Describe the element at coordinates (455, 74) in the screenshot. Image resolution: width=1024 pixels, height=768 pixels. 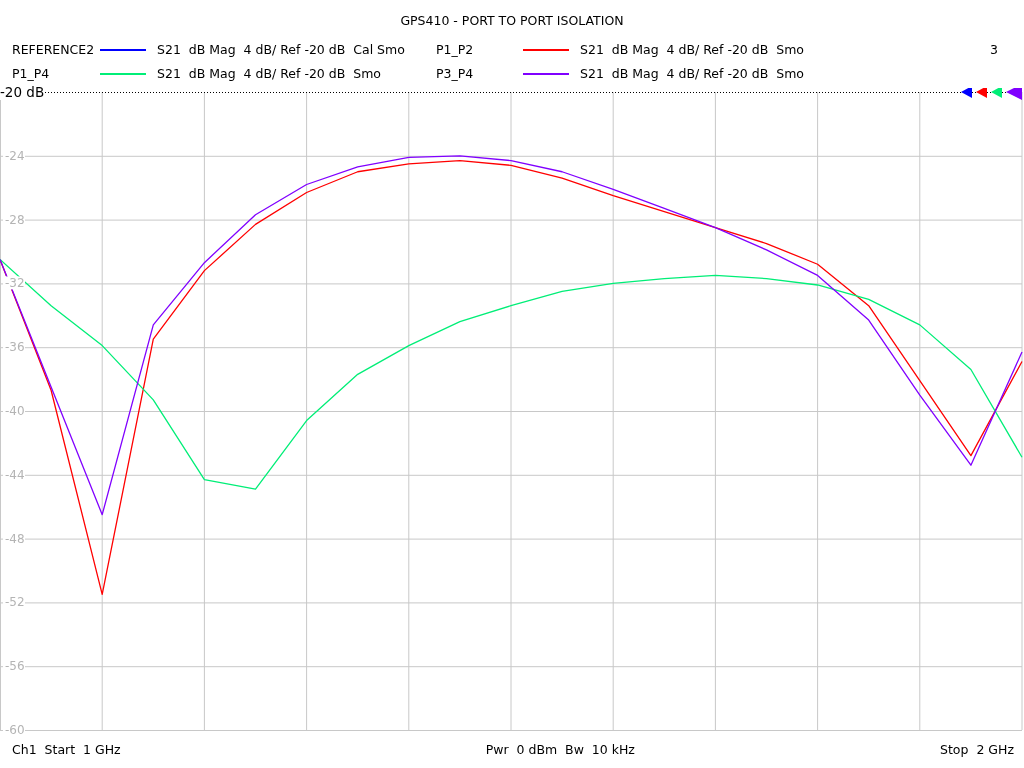
I see `trace-name: P3_P4` at that location.